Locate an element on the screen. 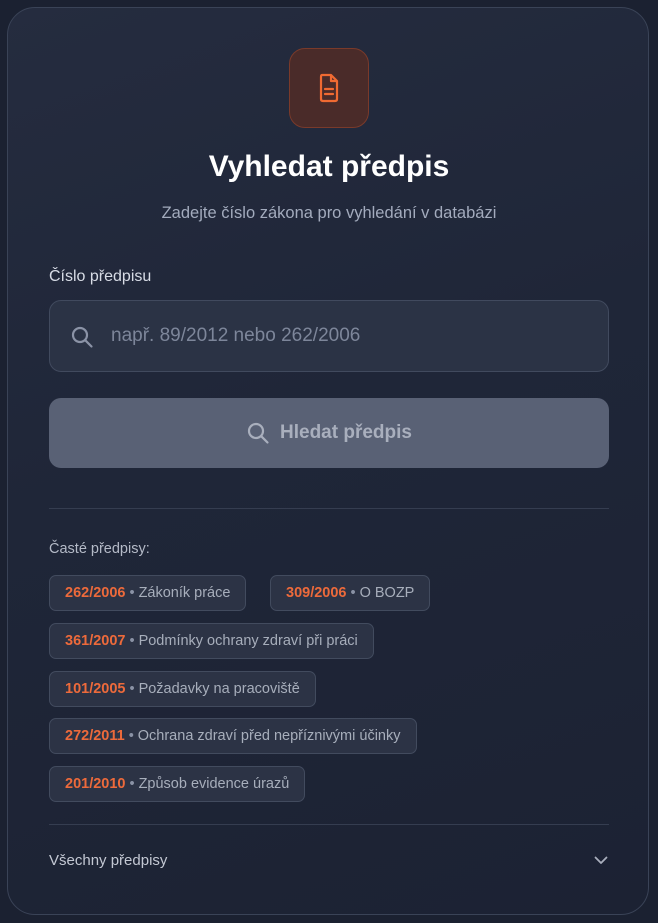 This screenshot has height=923, width=658. regulation-code: 201/2010 is located at coordinates (95, 784).